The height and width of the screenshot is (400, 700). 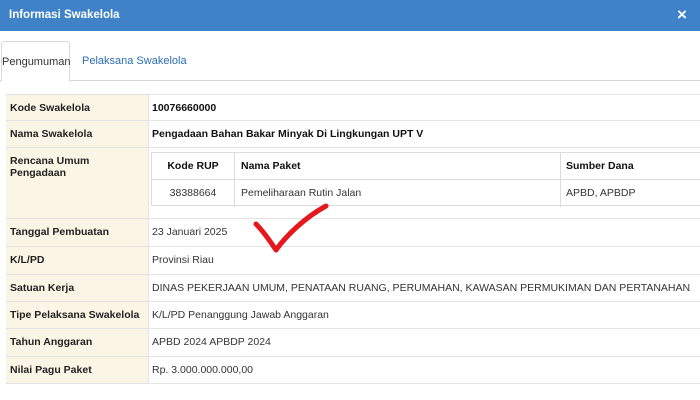 I want to click on value-tanggal-pembuatan: 23 Januari 2025, so click(x=190, y=232).